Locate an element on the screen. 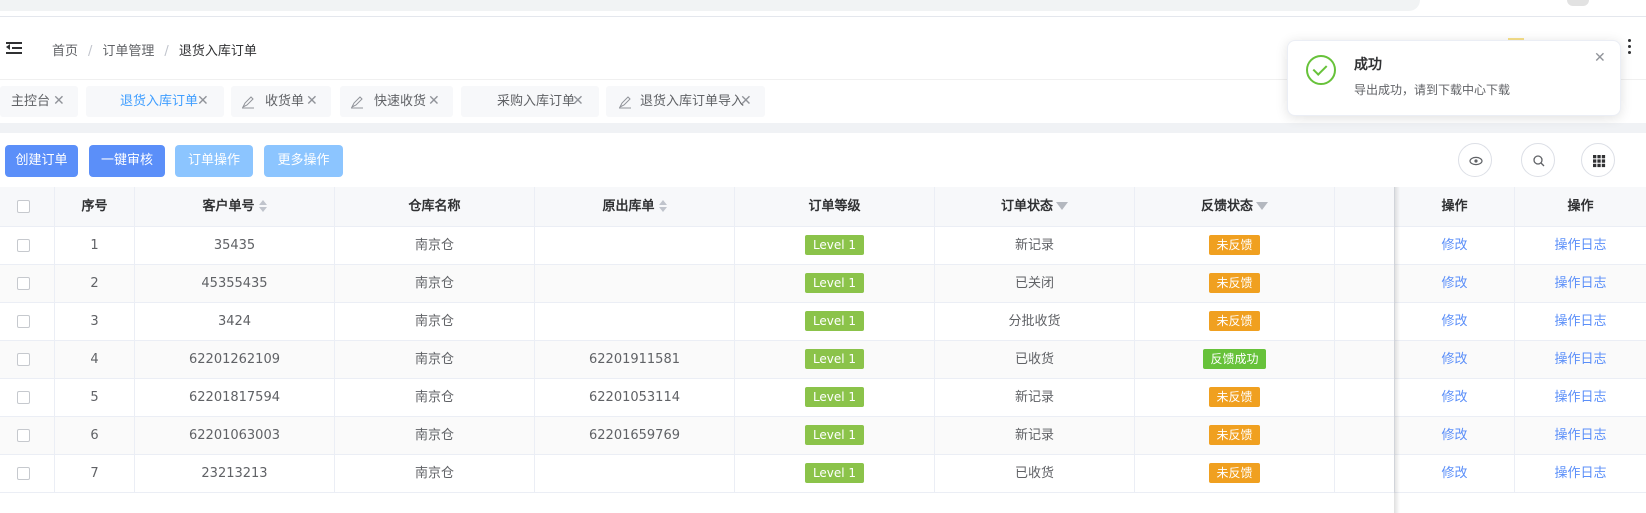 This screenshot has width=1646, height=513. index-cell: 1 is located at coordinates (95, 246).